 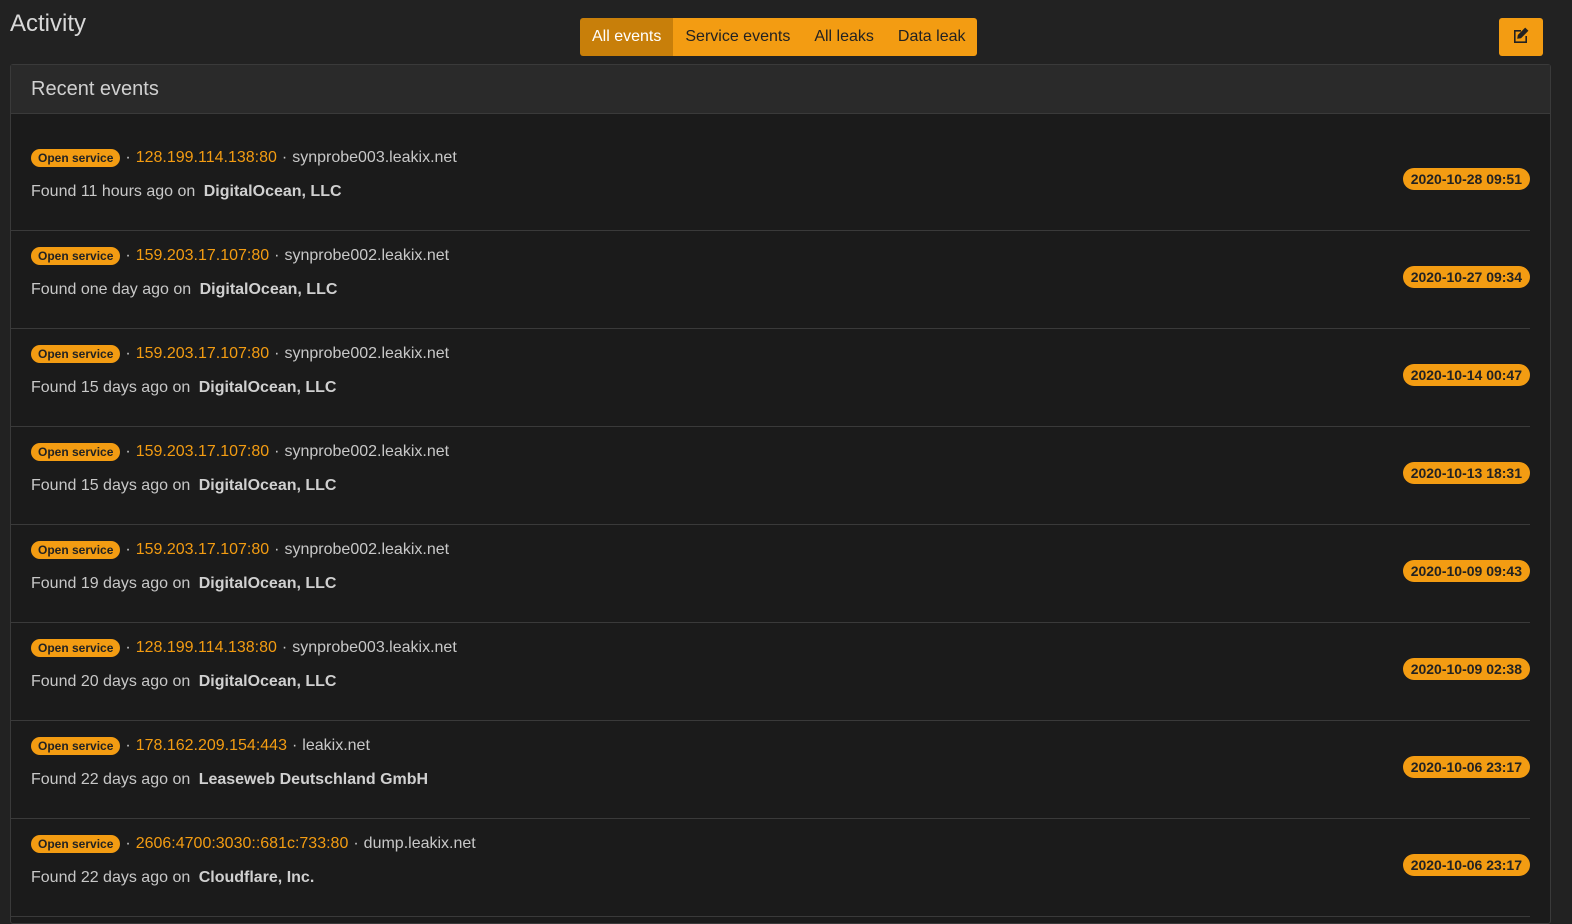 What do you see at coordinates (256, 877) in the screenshot?
I see `event-org: Cloudflare, Inc.` at bounding box center [256, 877].